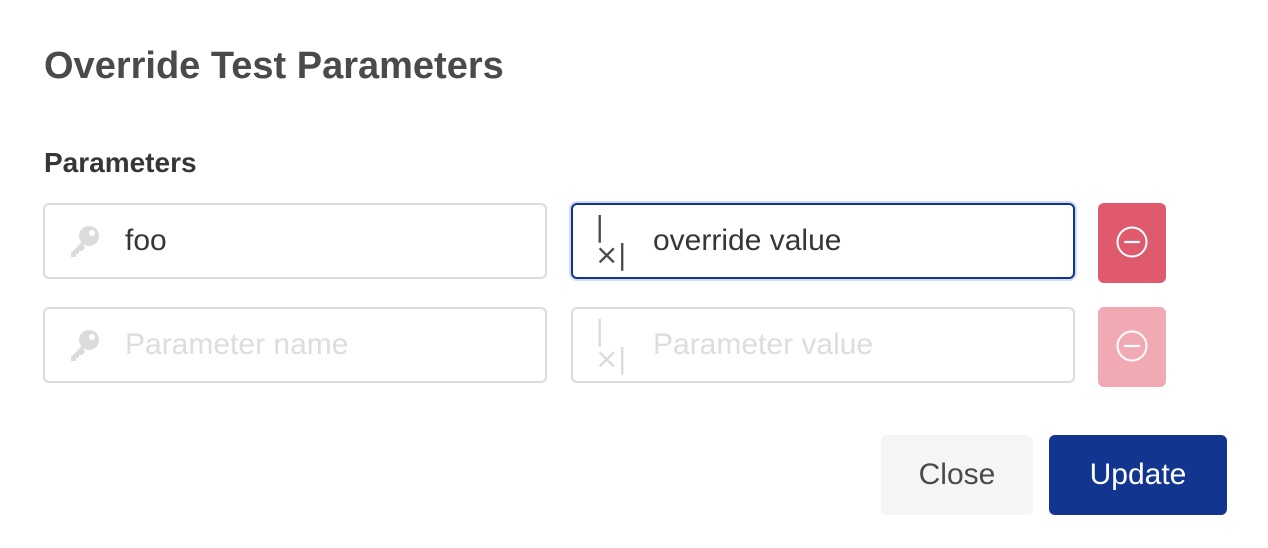 The image size is (1268, 548). Describe the element at coordinates (1138, 475) in the screenshot. I see `update-button: Update` at that location.